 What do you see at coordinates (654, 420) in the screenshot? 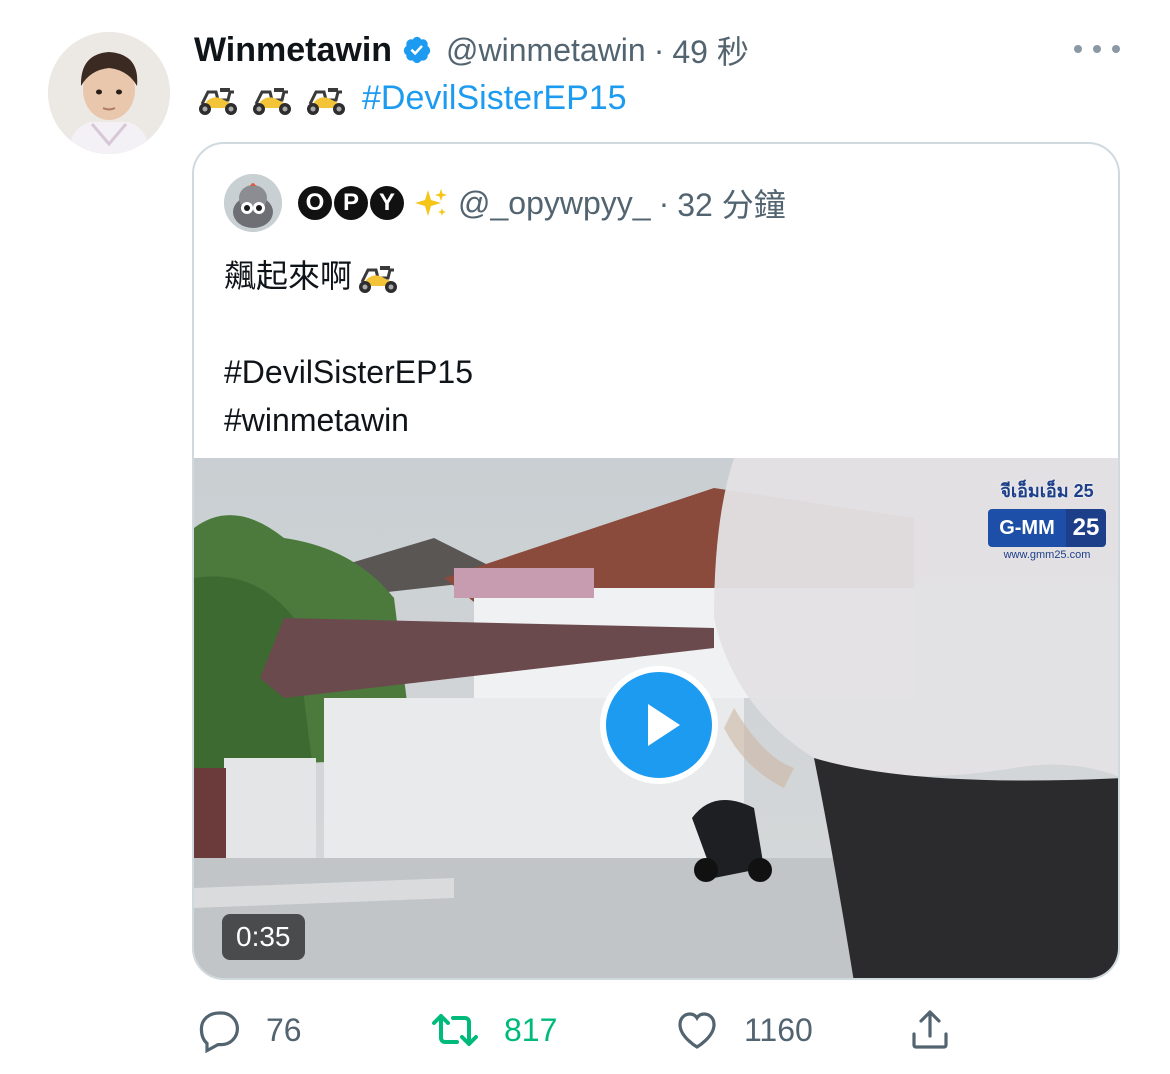
I see `quoted-hashtag-winmetawin: #winmetawin` at bounding box center [654, 420].